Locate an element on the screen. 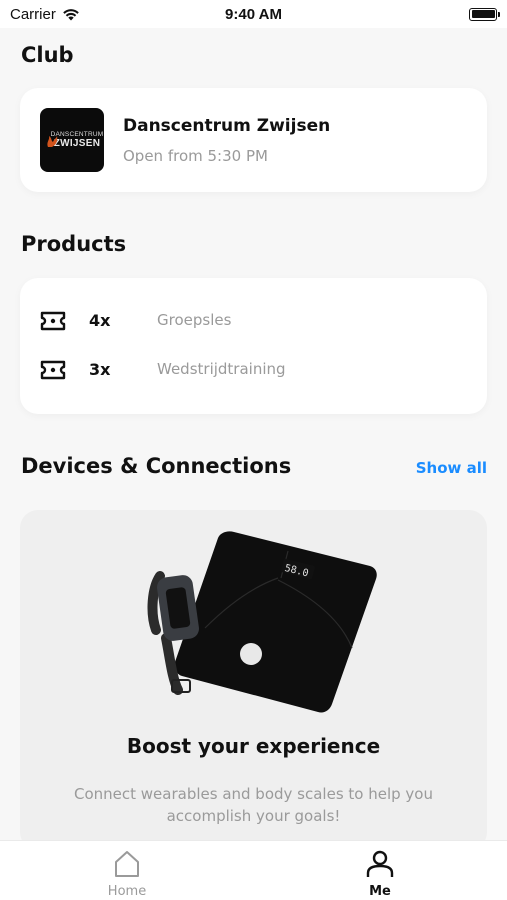 The image size is (507, 900). tab-home-label: Home is located at coordinates (127, 891).